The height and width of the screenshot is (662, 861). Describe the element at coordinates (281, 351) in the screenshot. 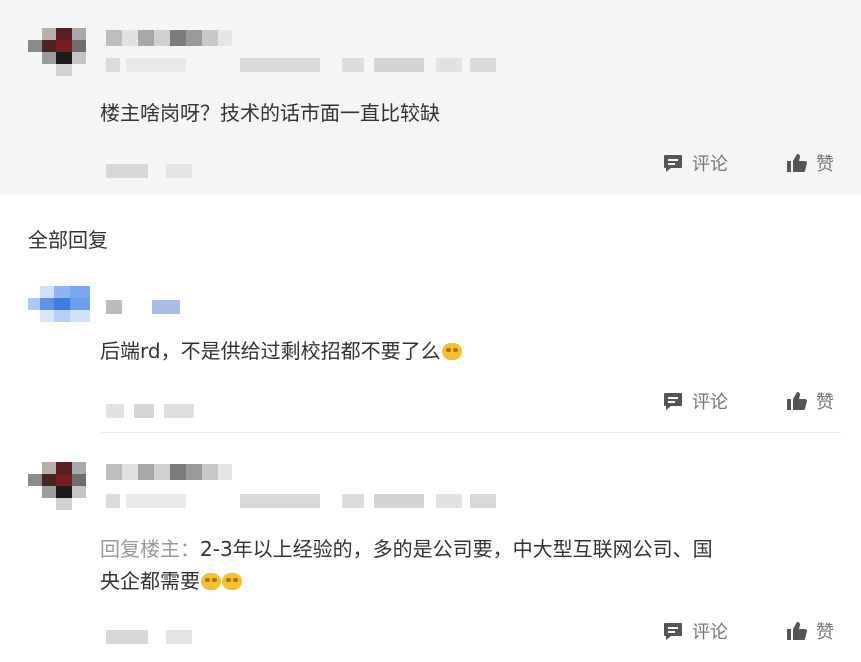

I see `reply-text: 后端rd，不是供给过剩校招都不要了么` at that location.